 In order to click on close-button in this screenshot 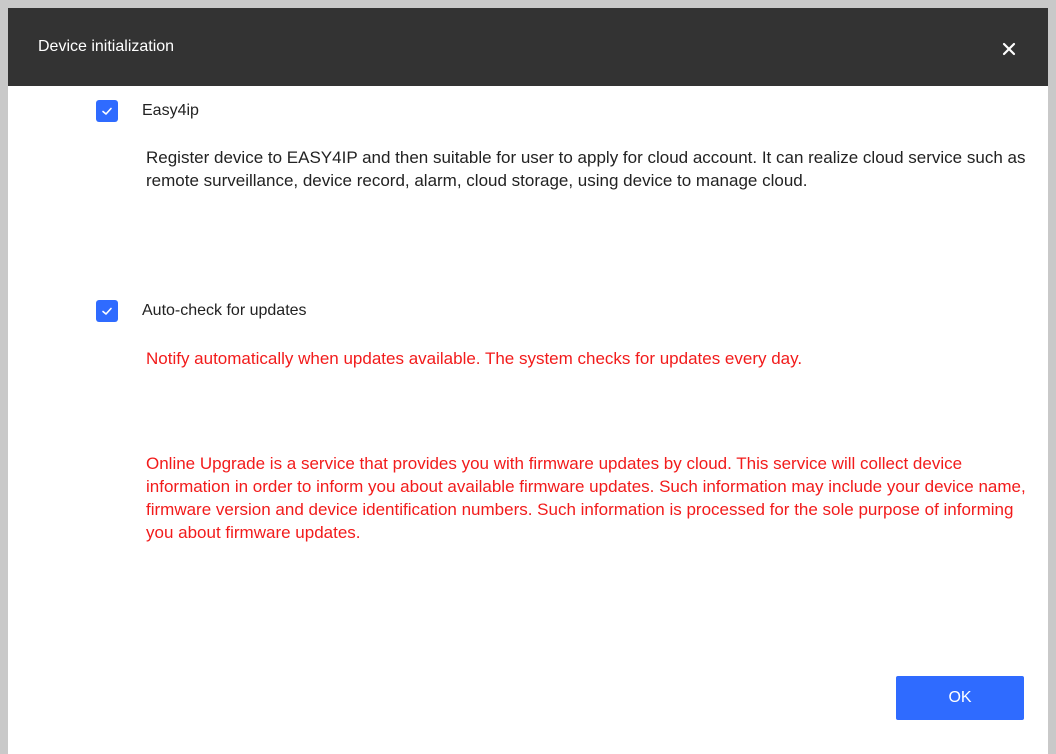, I will do `click(1009, 49)`.